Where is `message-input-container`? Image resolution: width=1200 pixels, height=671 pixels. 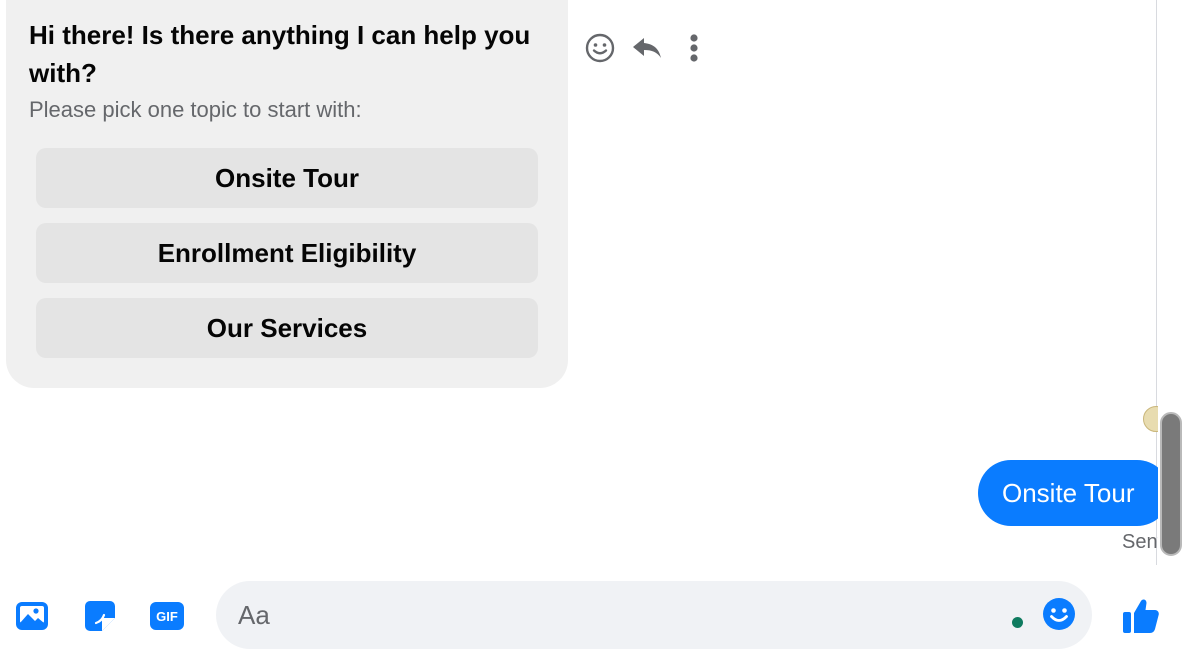
message-input-container is located at coordinates (654, 615).